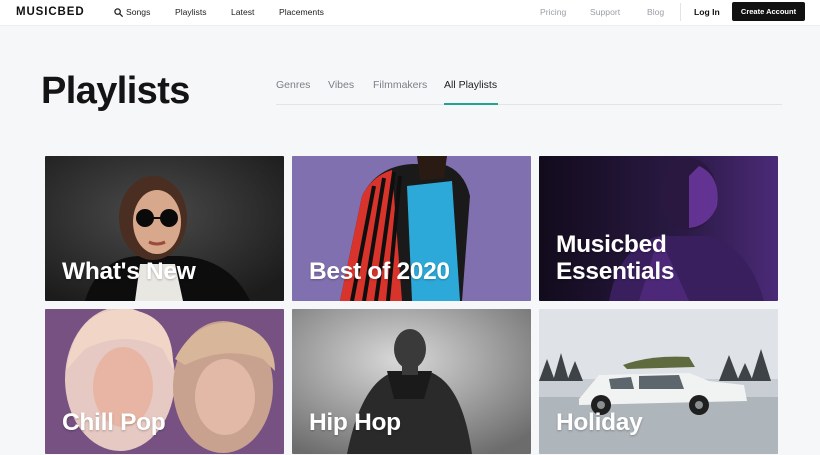  I want to click on nav-pricing: Pricing, so click(553, 12).